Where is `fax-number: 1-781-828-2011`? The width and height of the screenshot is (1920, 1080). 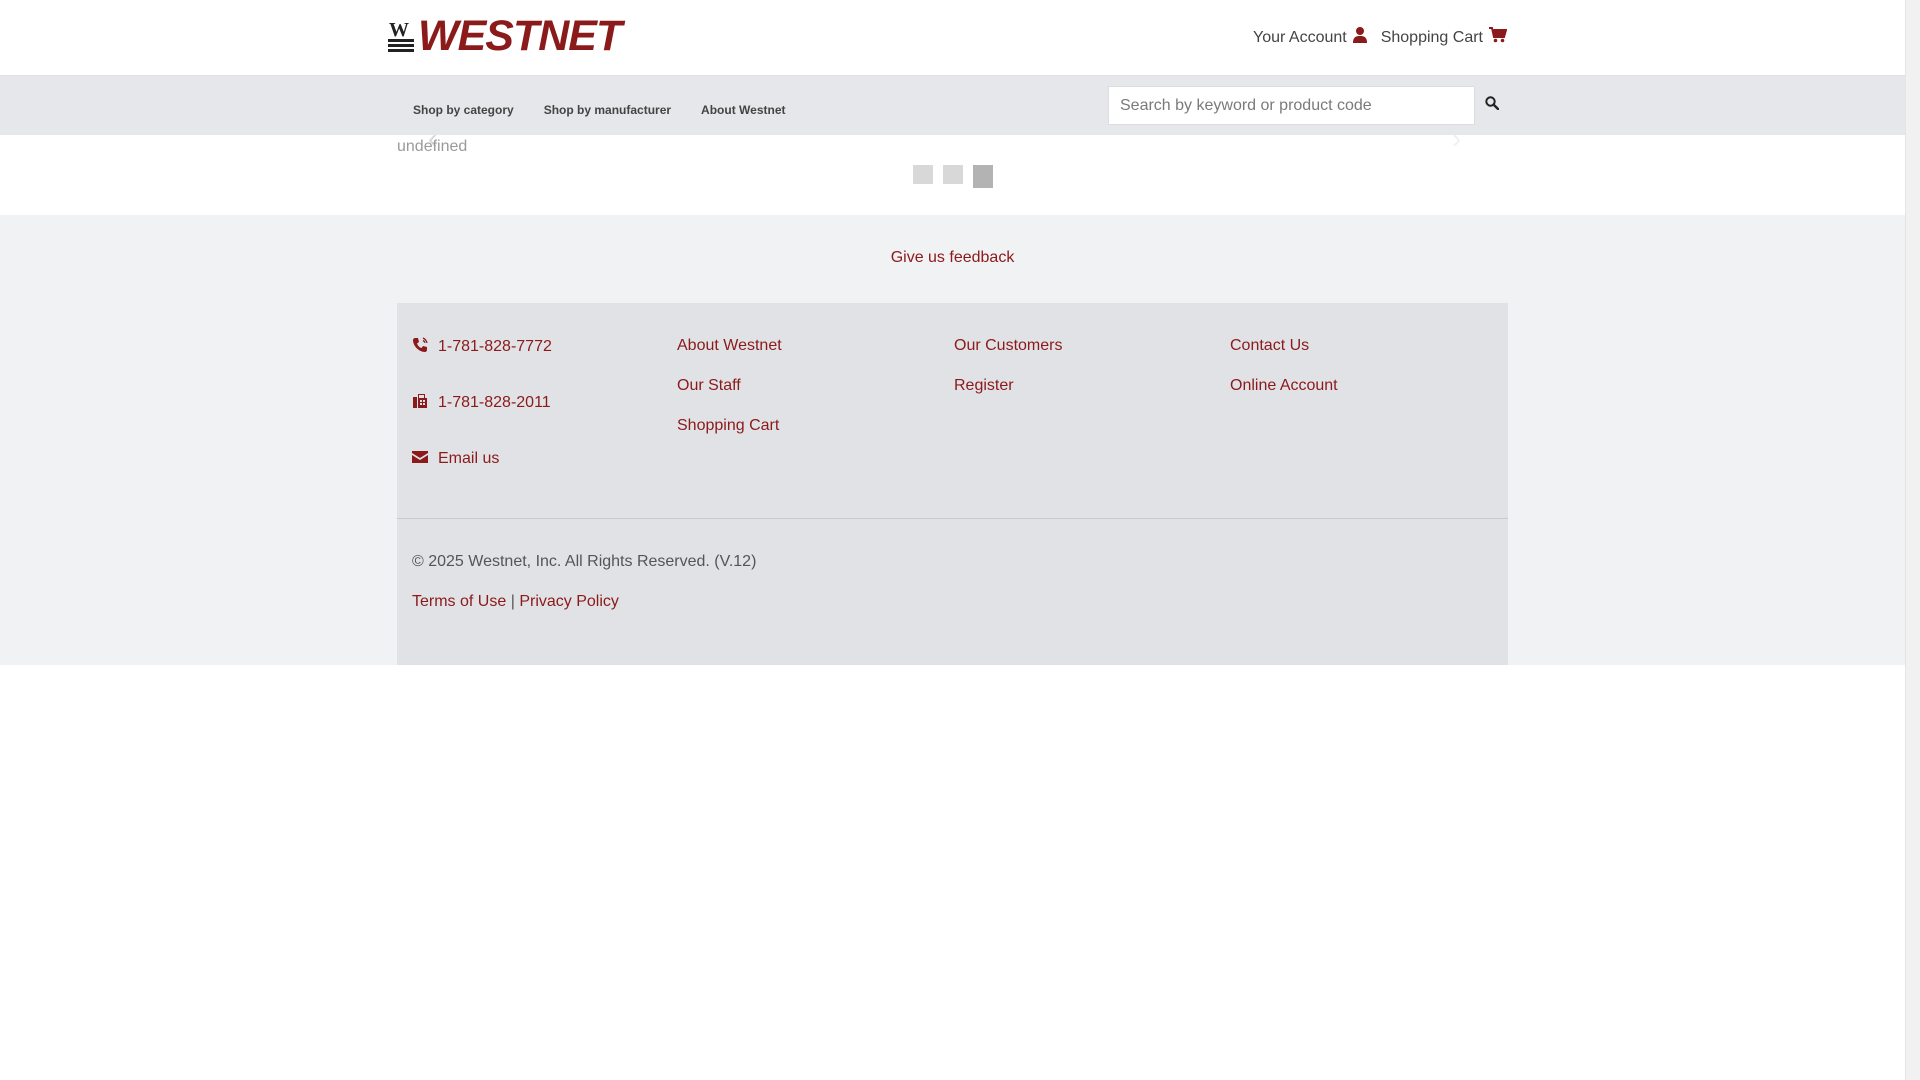
fax-number: 1-781-828-2011 is located at coordinates (494, 402).